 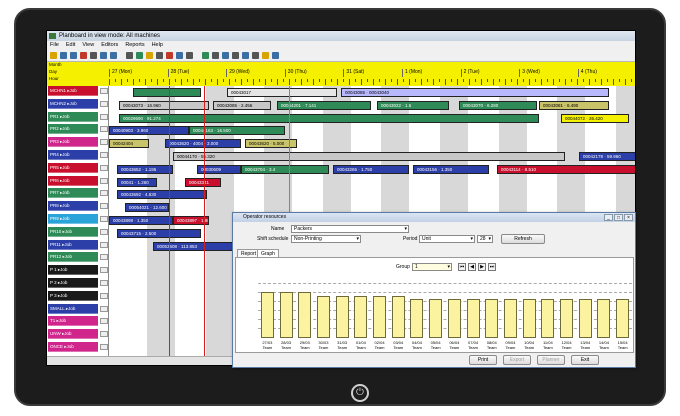 What do you see at coordinates (413, 105) in the screenshot?
I see `job-bar: 00043022 · 1.5` at bounding box center [413, 105].